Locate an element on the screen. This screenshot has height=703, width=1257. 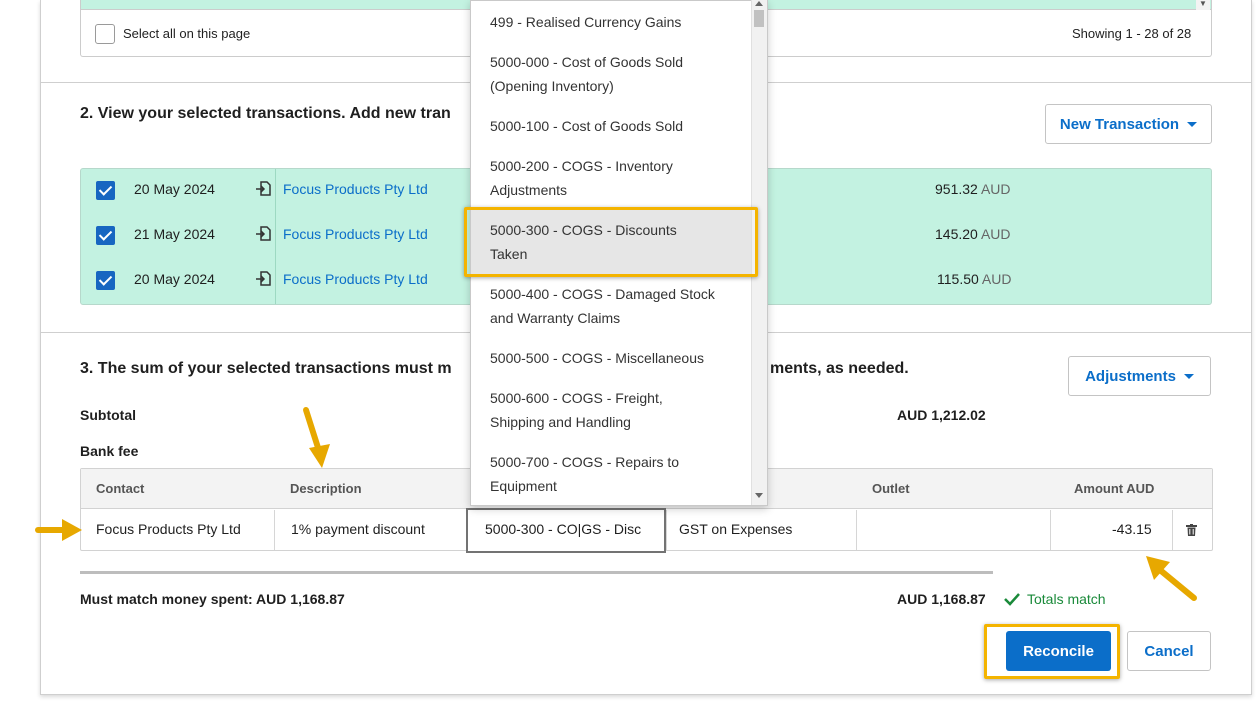
row-amount: 951.32 AUD is located at coordinates (973, 189).